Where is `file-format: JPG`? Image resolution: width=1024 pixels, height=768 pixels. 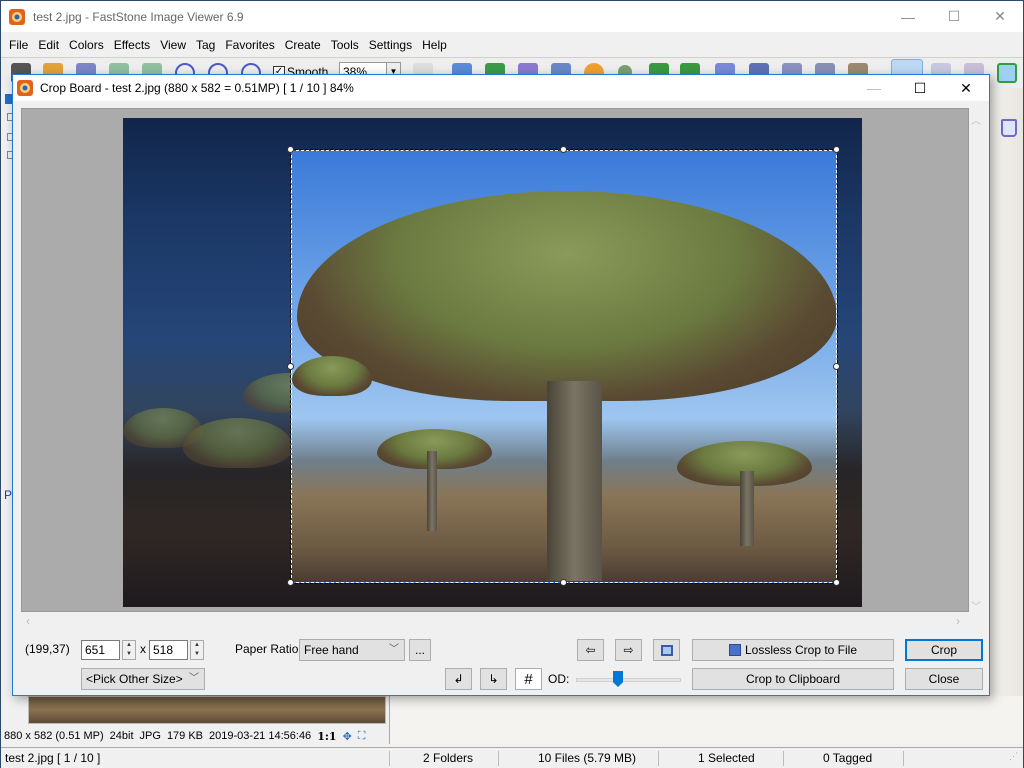
file-format: JPG is located at coordinates (150, 736).